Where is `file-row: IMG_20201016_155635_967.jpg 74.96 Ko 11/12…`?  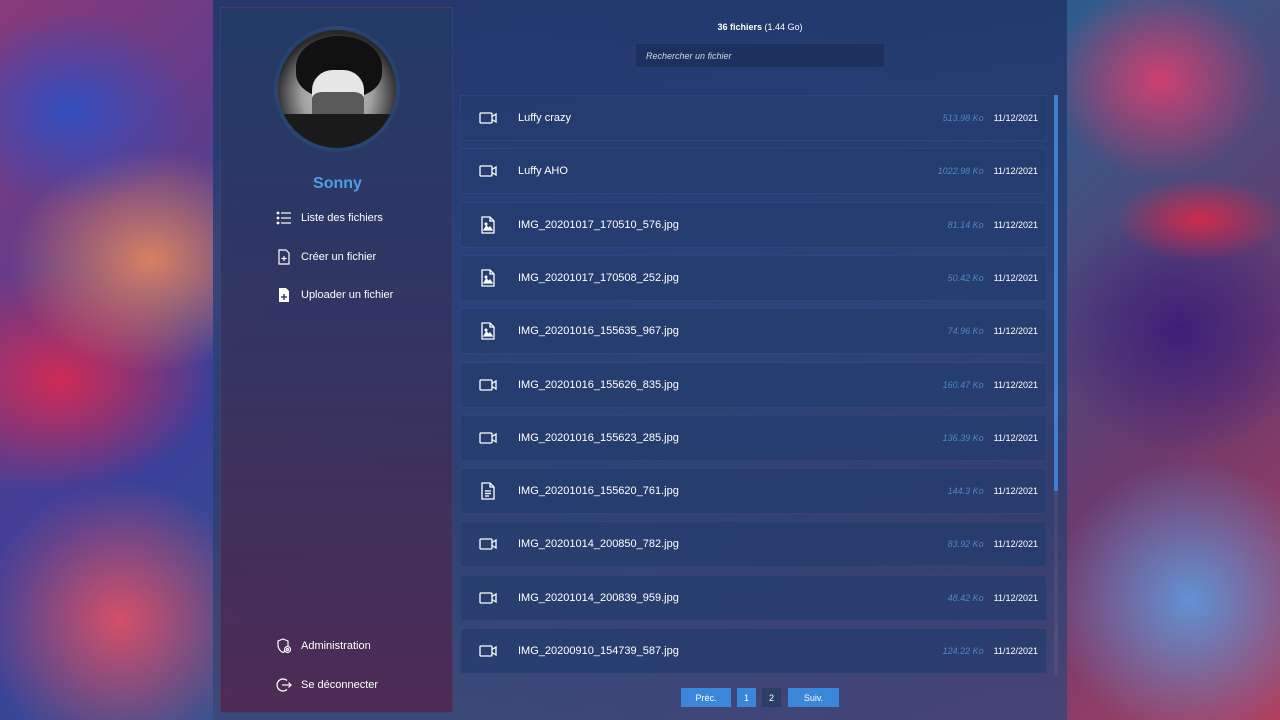
file-row: IMG_20201016_155635_967.jpg 74.96 Ko 11/12… is located at coordinates (753, 331).